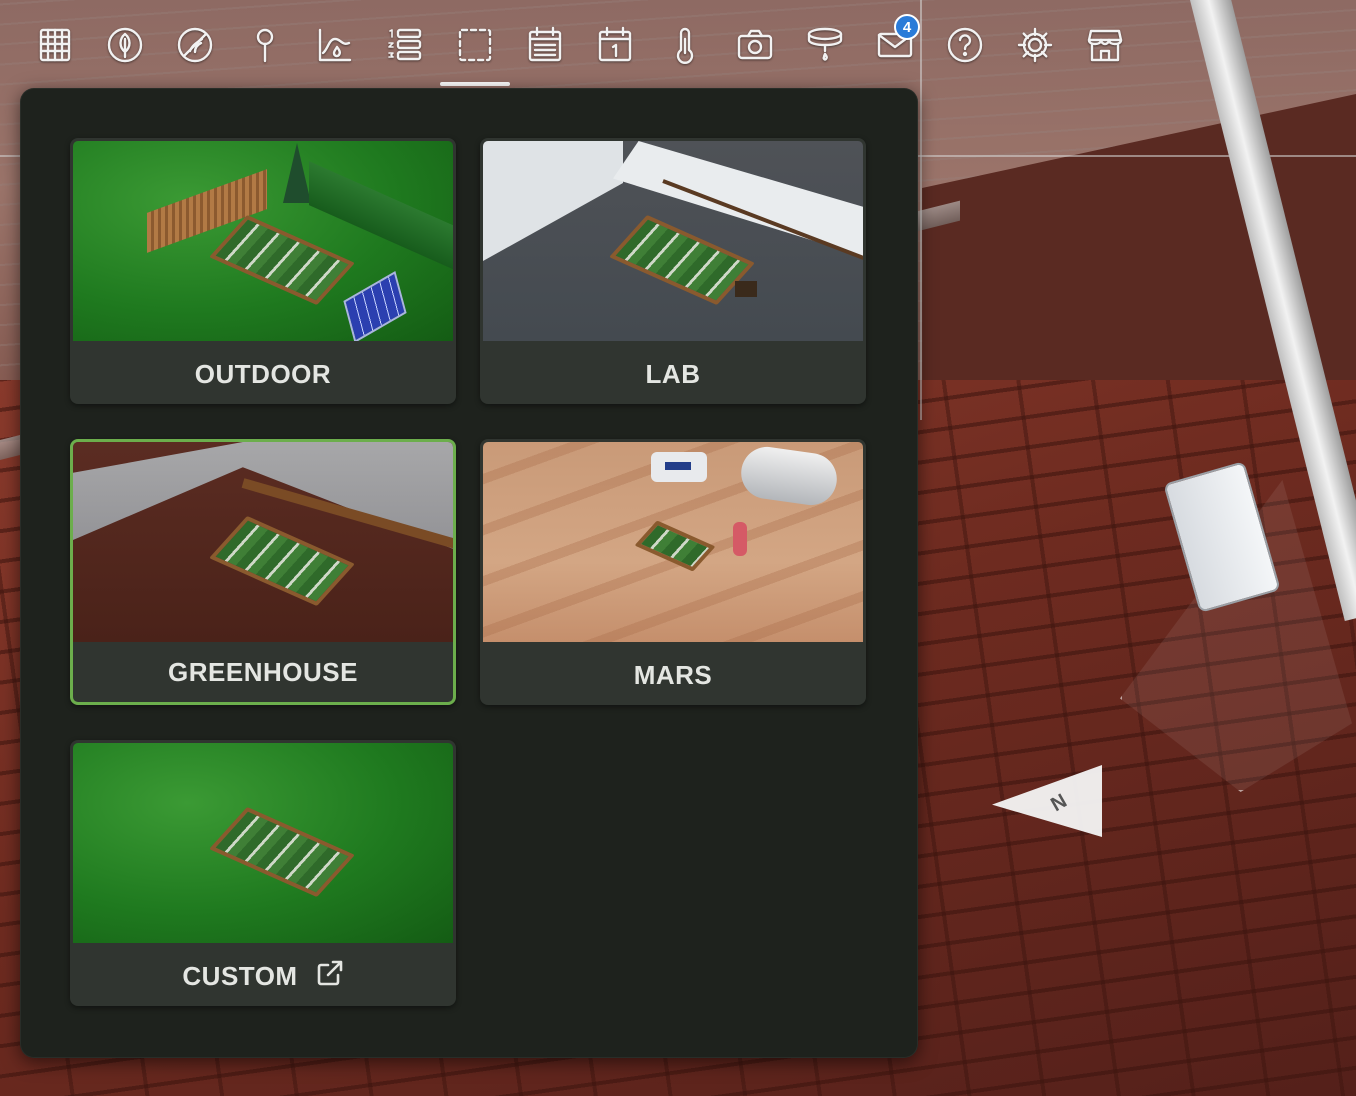 This screenshot has width=1356, height=1096. I want to click on help-button, so click(965, 45).